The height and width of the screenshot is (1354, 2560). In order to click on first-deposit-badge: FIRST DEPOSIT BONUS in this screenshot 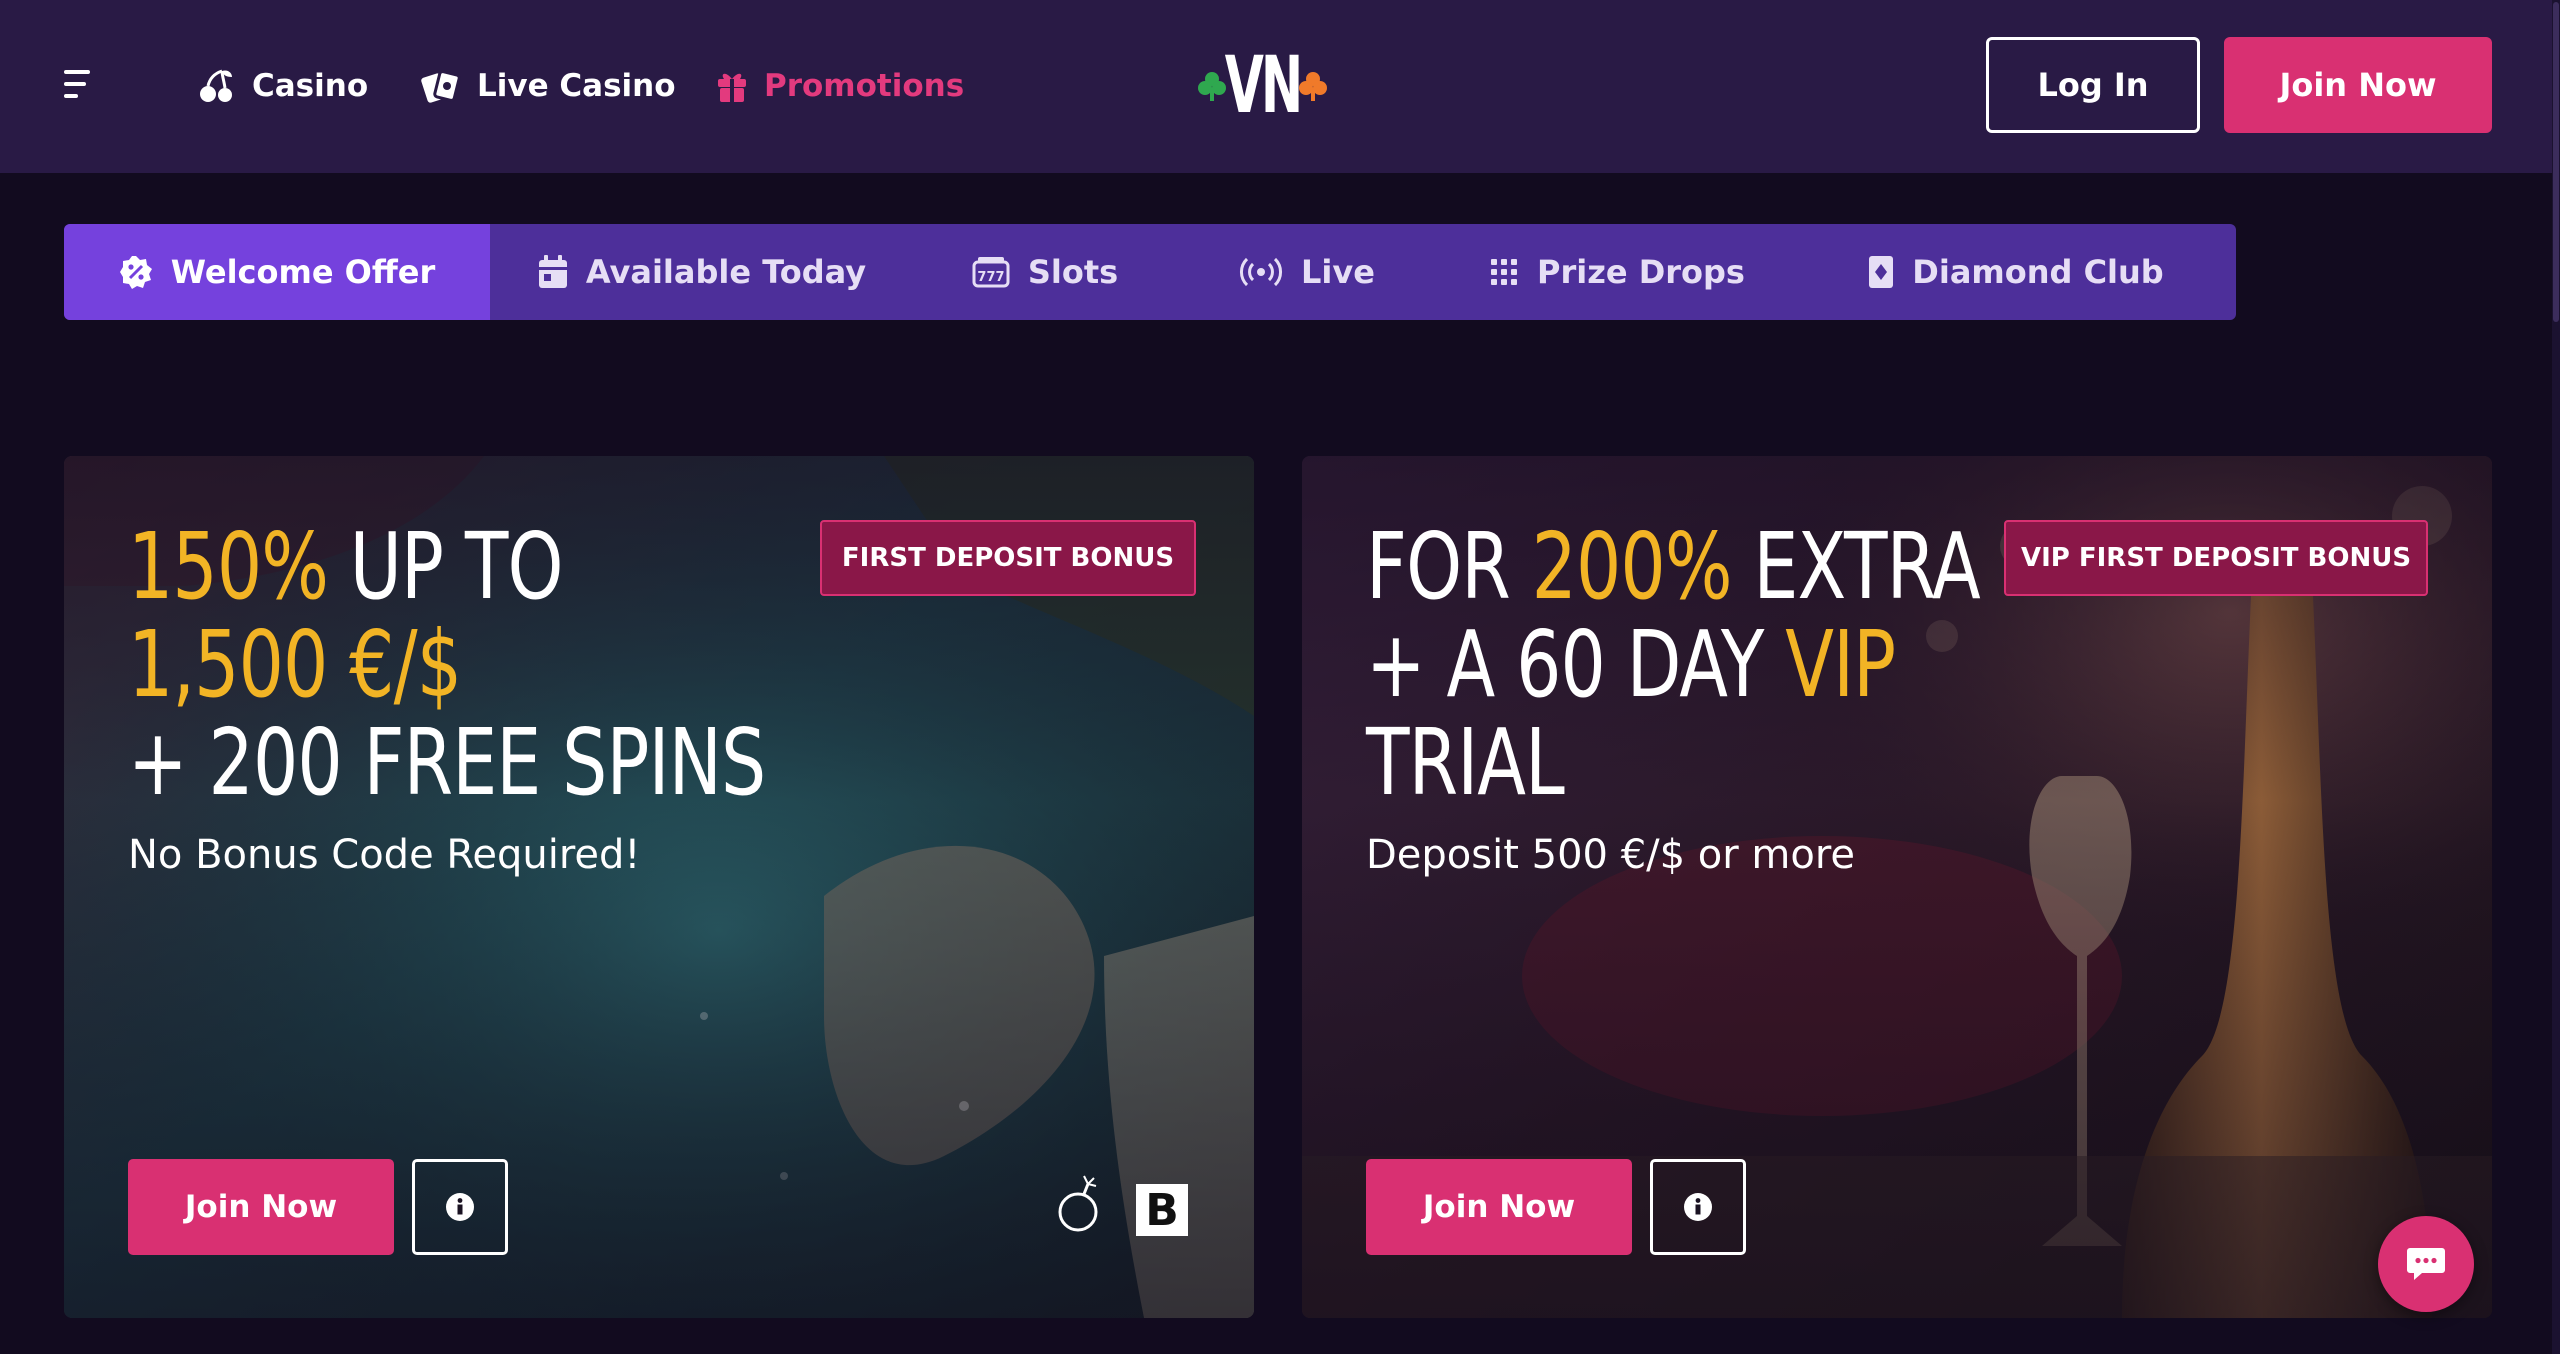, I will do `click(1008, 558)`.